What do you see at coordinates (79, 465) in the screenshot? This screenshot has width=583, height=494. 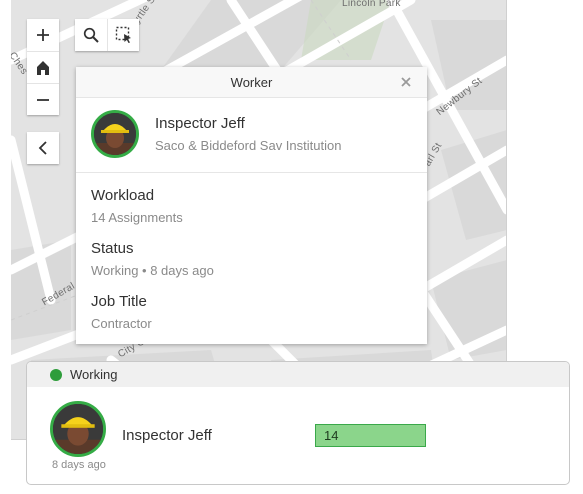 I see `last-update-time: 8 days ago` at bounding box center [79, 465].